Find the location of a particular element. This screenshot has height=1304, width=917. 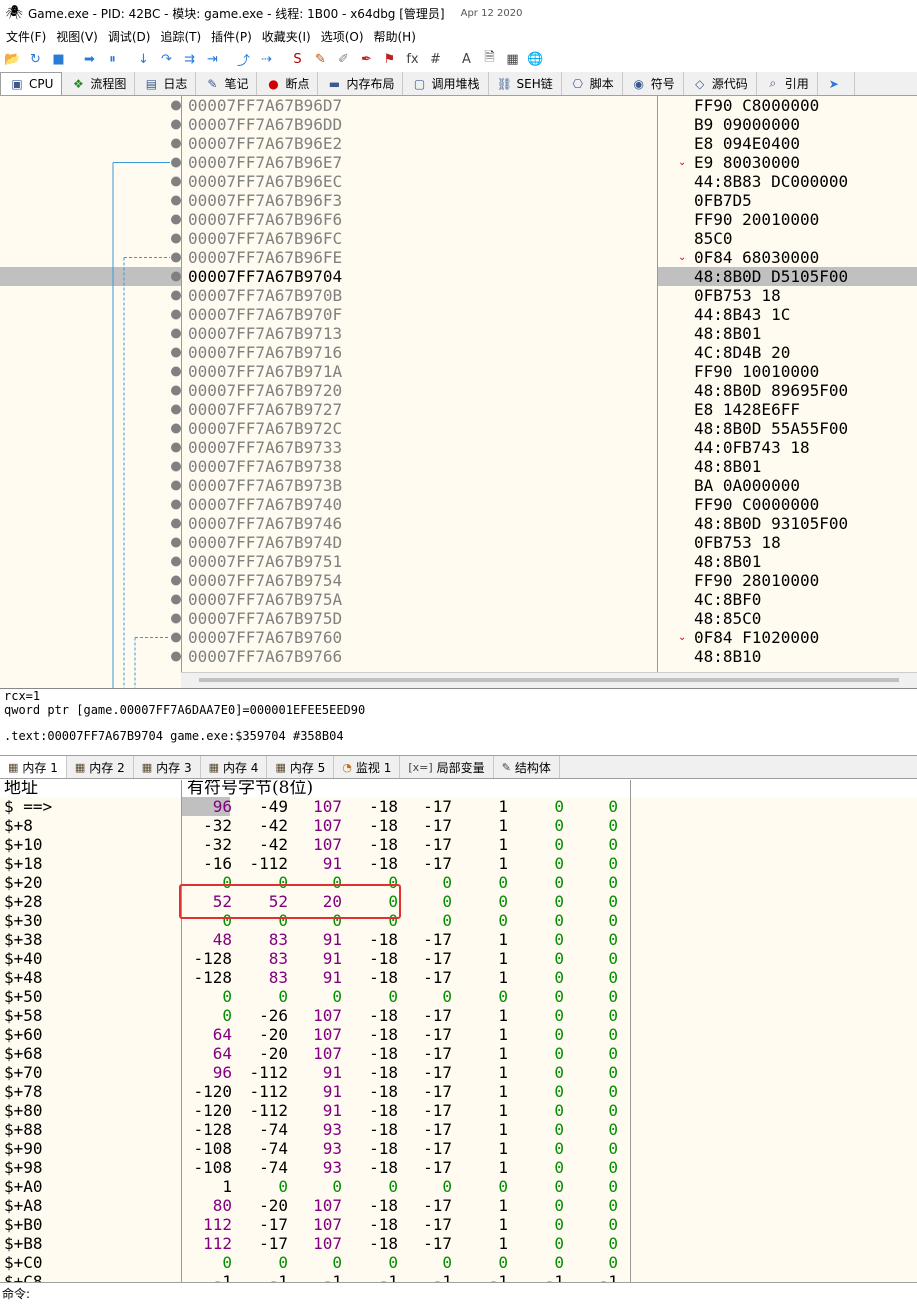

dump-byte-value: 112 is located at coordinates (207, 1224).